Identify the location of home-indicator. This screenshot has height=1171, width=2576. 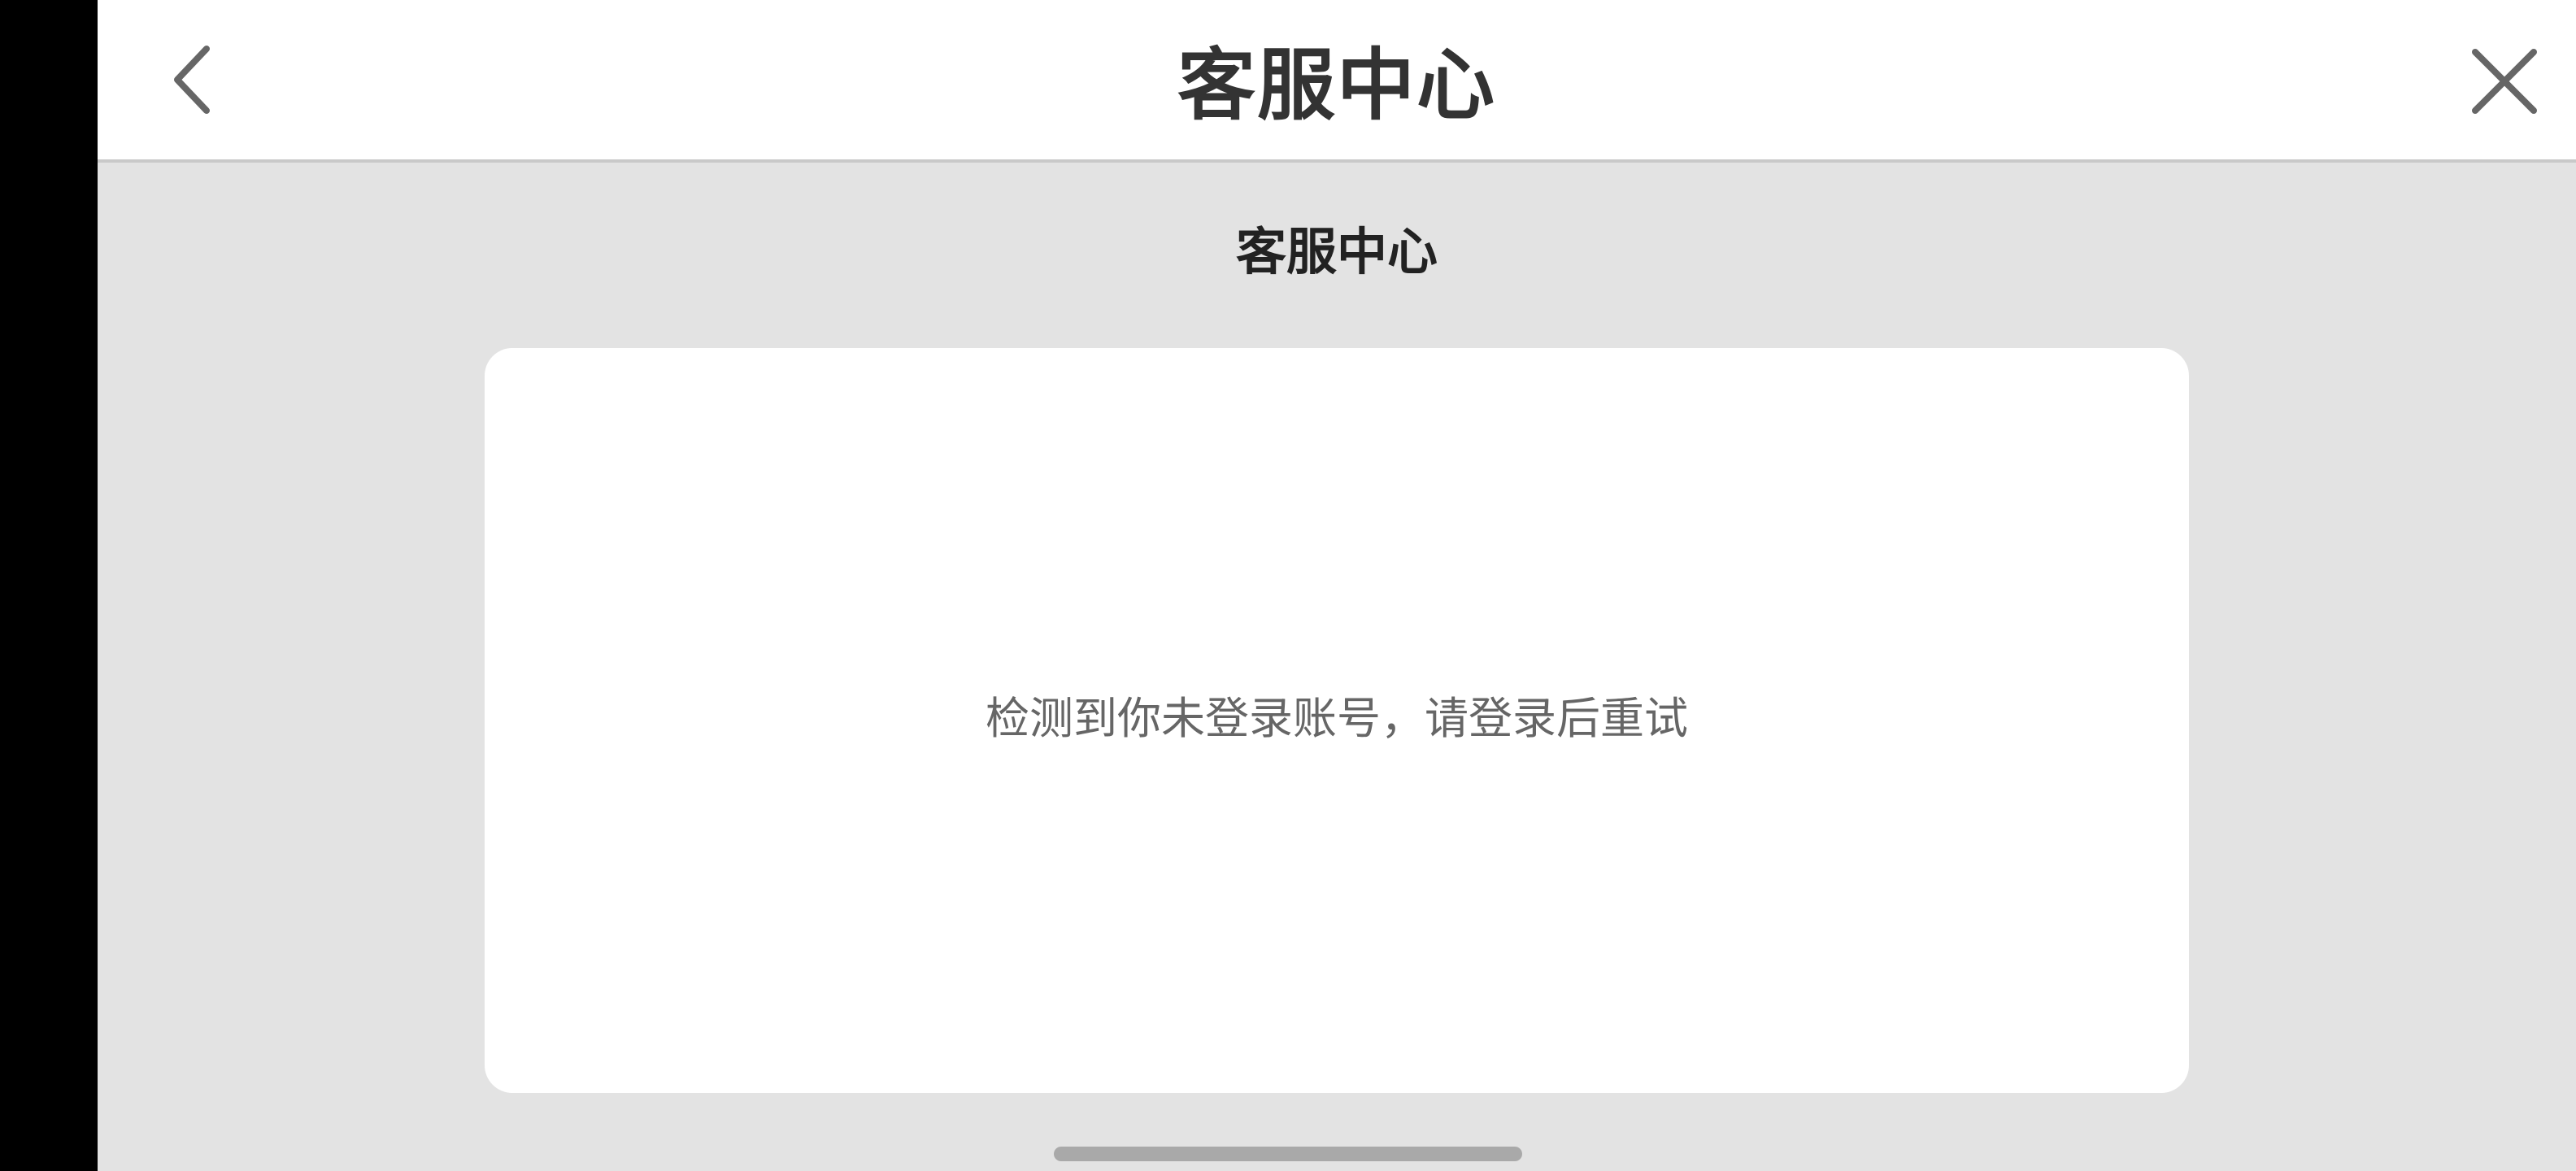
(1288, 1154).